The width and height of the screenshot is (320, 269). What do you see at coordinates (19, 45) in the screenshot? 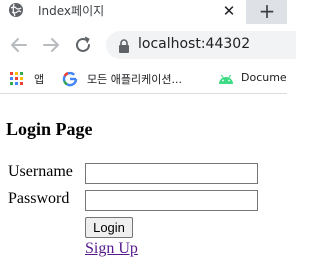
I see `back-arrow-icon` at bounding box center [19, 45].